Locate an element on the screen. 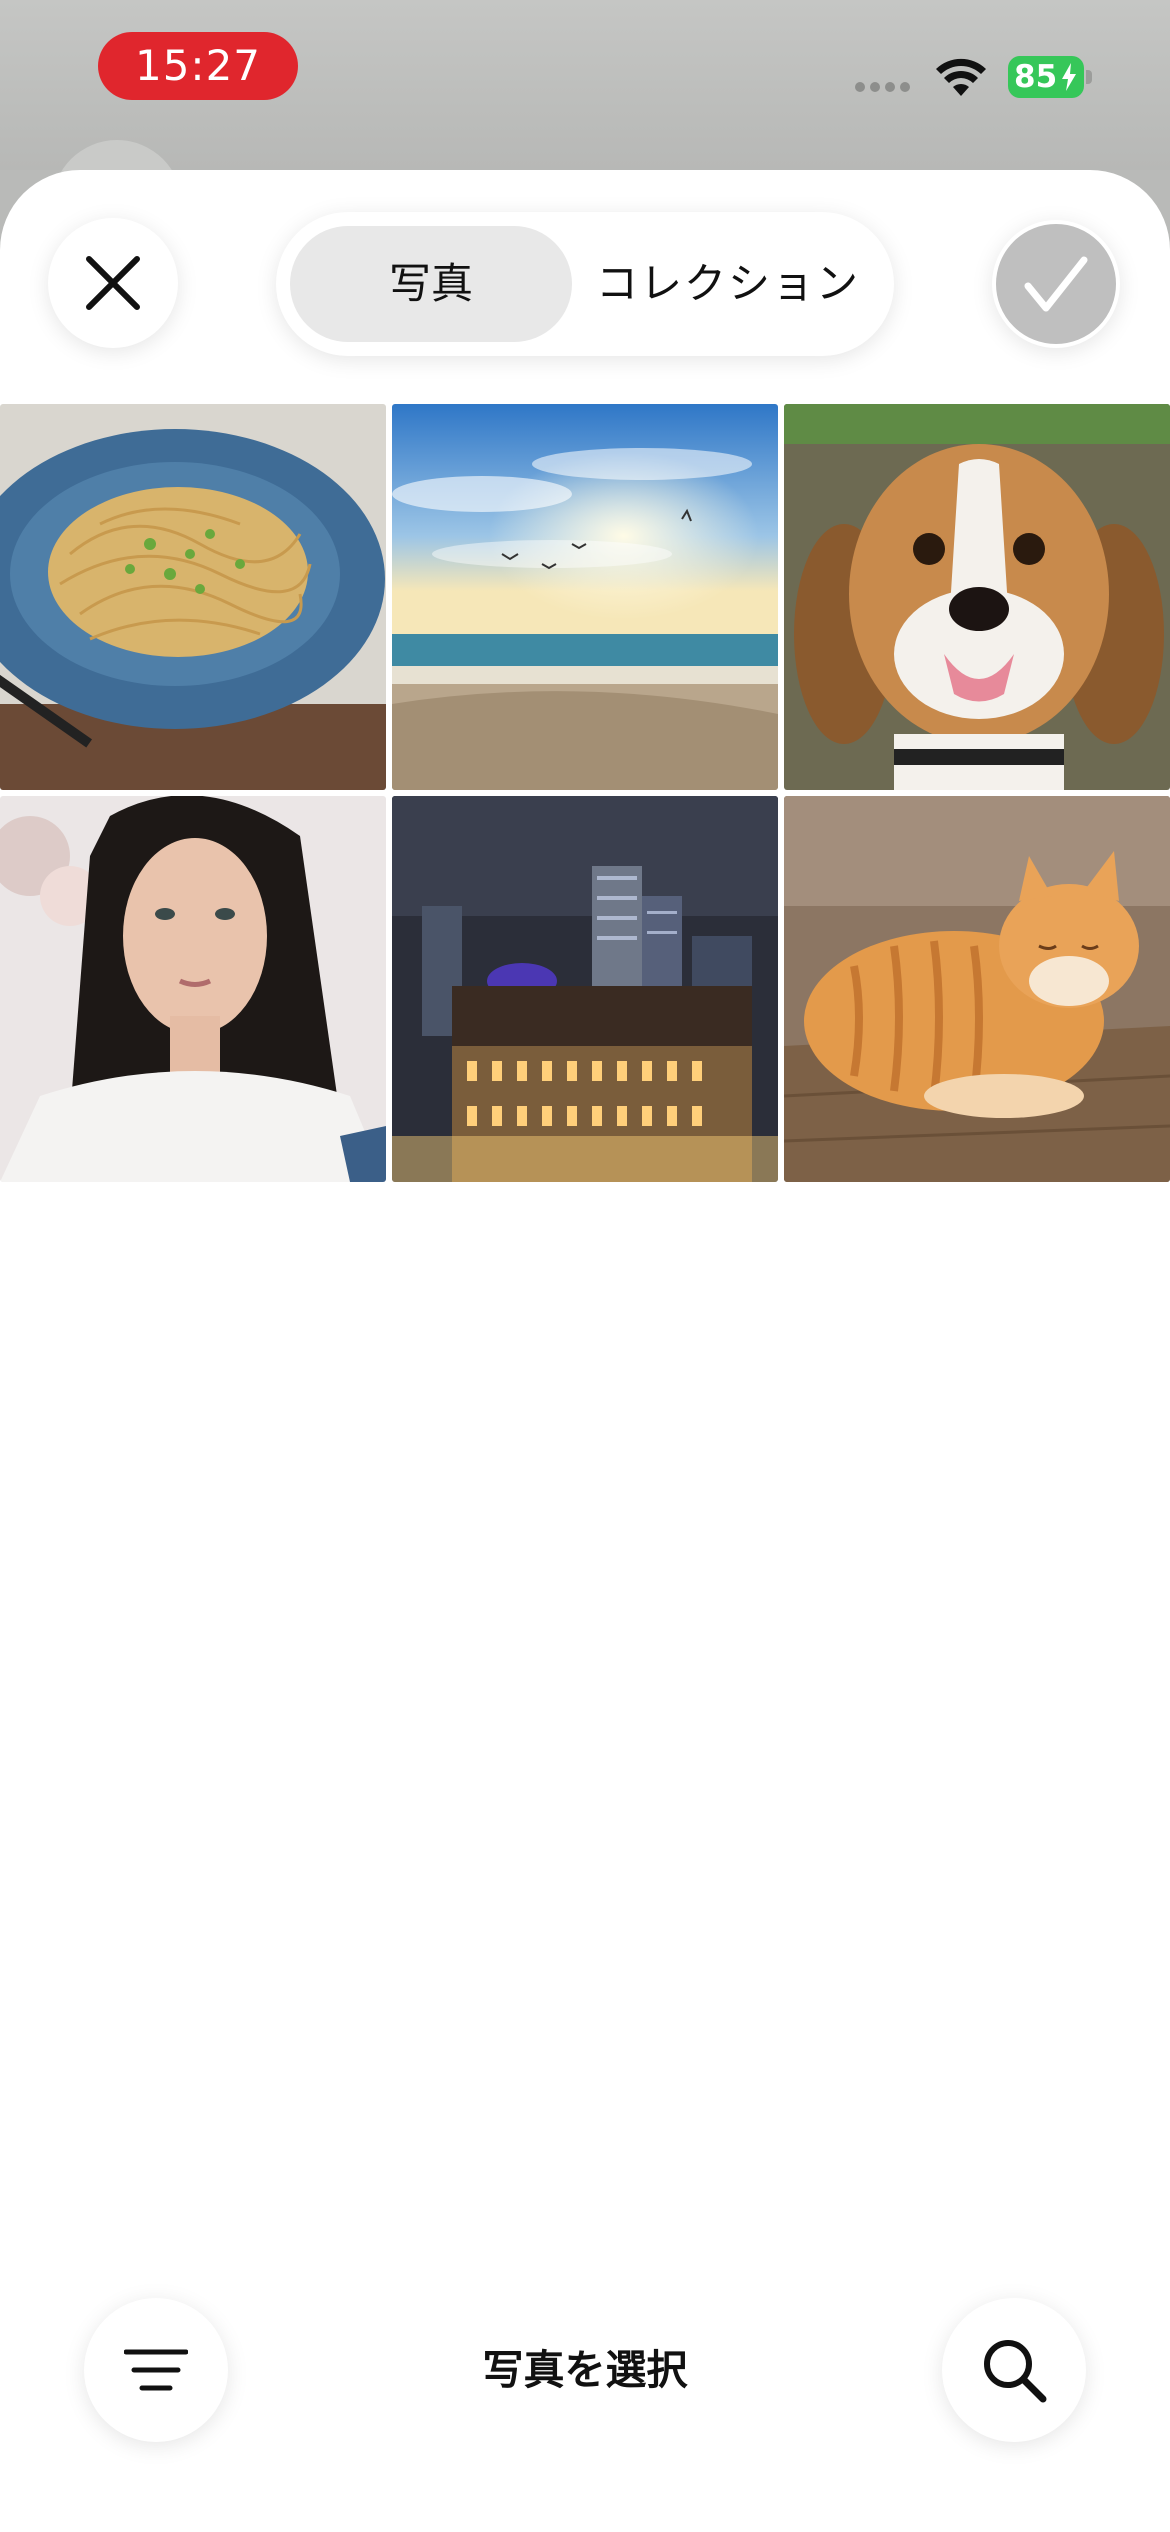  close-icon is located at coordinates (113, 283).